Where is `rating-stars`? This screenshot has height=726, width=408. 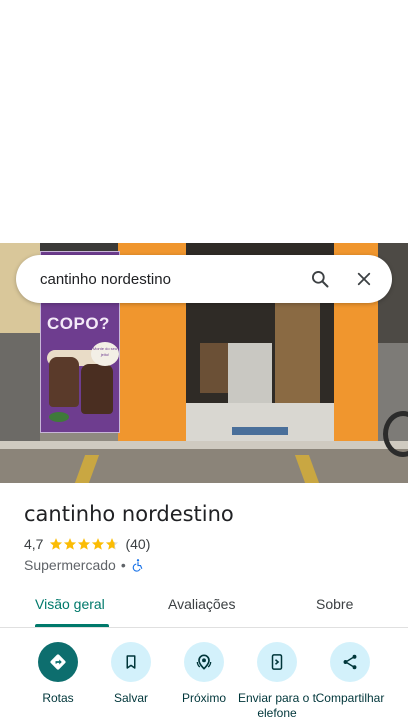
rating-stars is located at coordinates (84, 544).